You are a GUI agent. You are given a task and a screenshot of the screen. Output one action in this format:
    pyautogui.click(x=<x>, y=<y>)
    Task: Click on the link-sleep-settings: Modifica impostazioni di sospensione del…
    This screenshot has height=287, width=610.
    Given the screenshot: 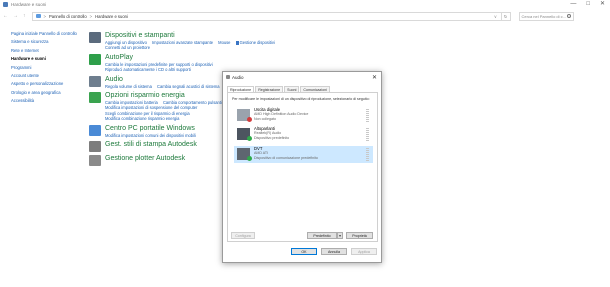 What is the action you would take?
    pyautogui.click(x=151, y=107)
    